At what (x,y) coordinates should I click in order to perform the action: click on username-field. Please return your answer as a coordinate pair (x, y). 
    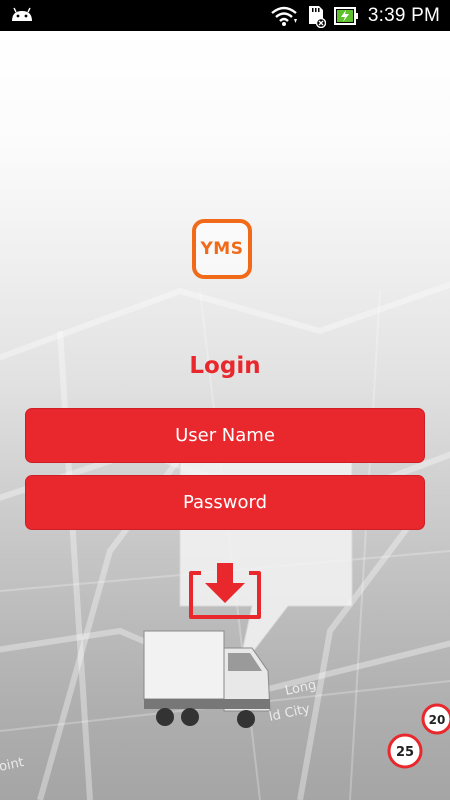
    Looking at the image, I should click on (225, 435).